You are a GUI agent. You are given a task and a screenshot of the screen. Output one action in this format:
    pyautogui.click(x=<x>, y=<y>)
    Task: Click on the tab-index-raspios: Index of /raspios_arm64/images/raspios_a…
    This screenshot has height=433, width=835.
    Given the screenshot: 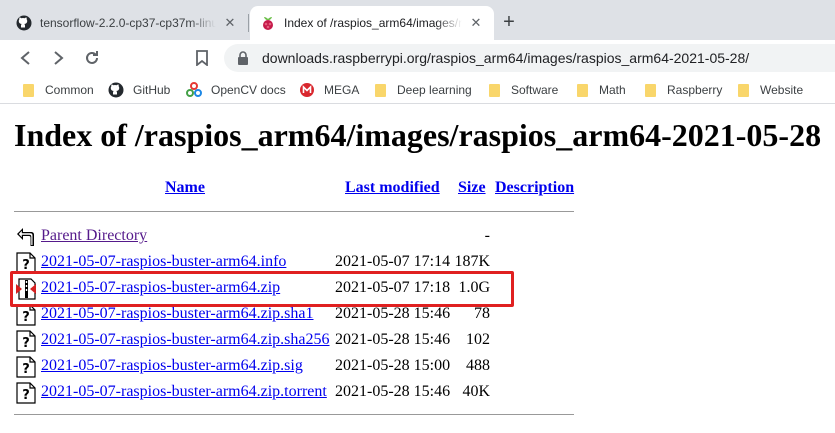 What is the action you would take?
    pyautogui.click(x=372, y=23)
    